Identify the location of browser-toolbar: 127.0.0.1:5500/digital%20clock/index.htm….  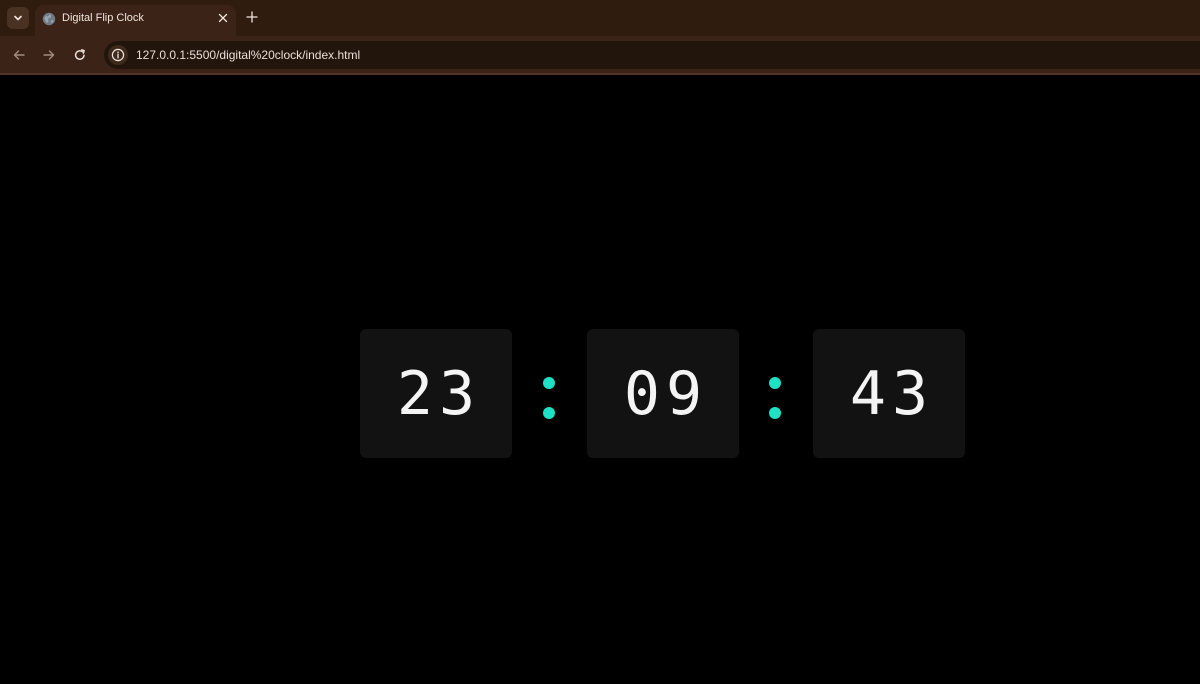
(600, 54).